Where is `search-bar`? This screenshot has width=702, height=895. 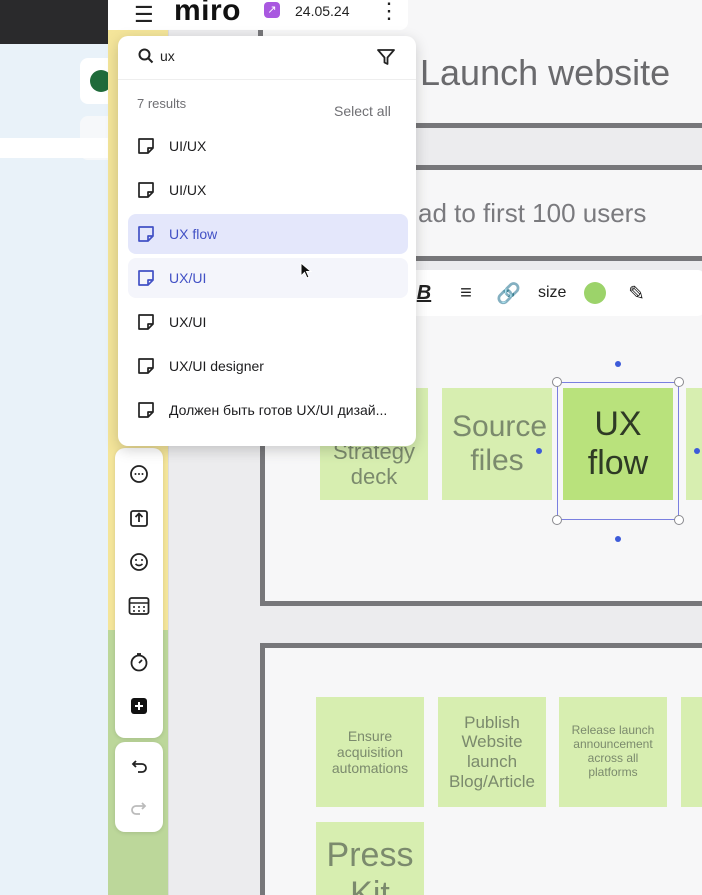
search-bar is located at coordinates (267, 58).